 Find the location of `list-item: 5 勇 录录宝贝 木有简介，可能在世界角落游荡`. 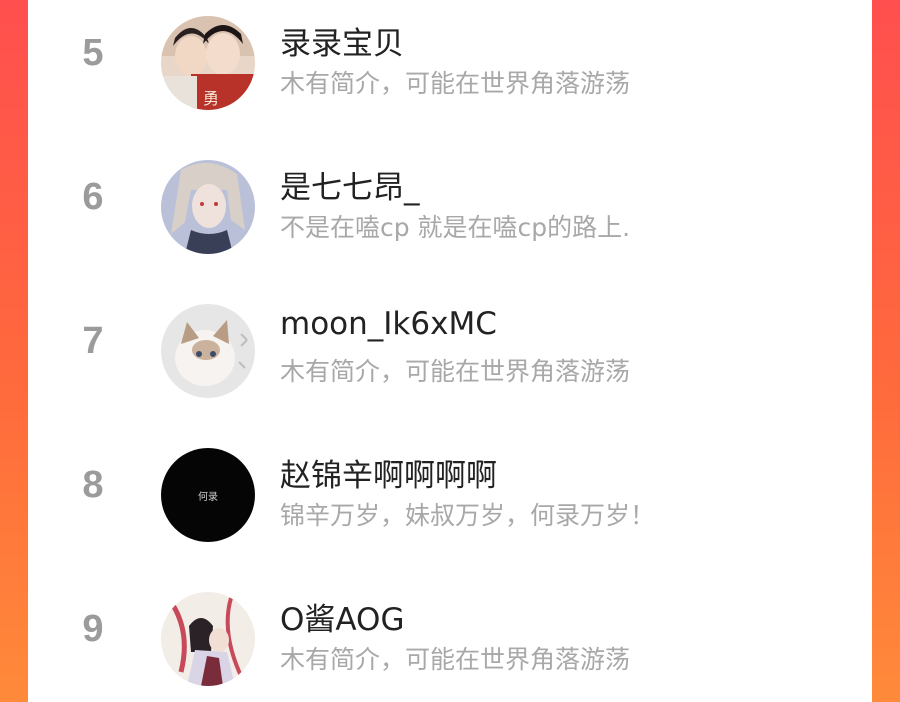

list-item: 5 勇 录录宝贝 木有简介，可能在世界角落游荡 is located at coordinates (450, 61).